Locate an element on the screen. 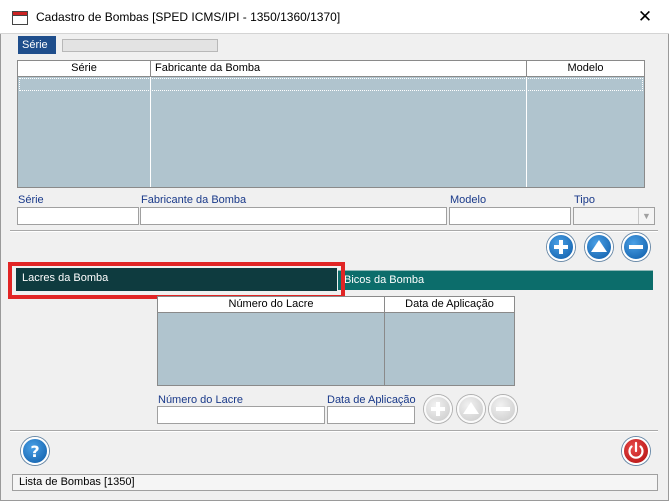 The width and height of the screenshot is (669, 501). tipo-select: ▼ is located at coordinates (614, 216).